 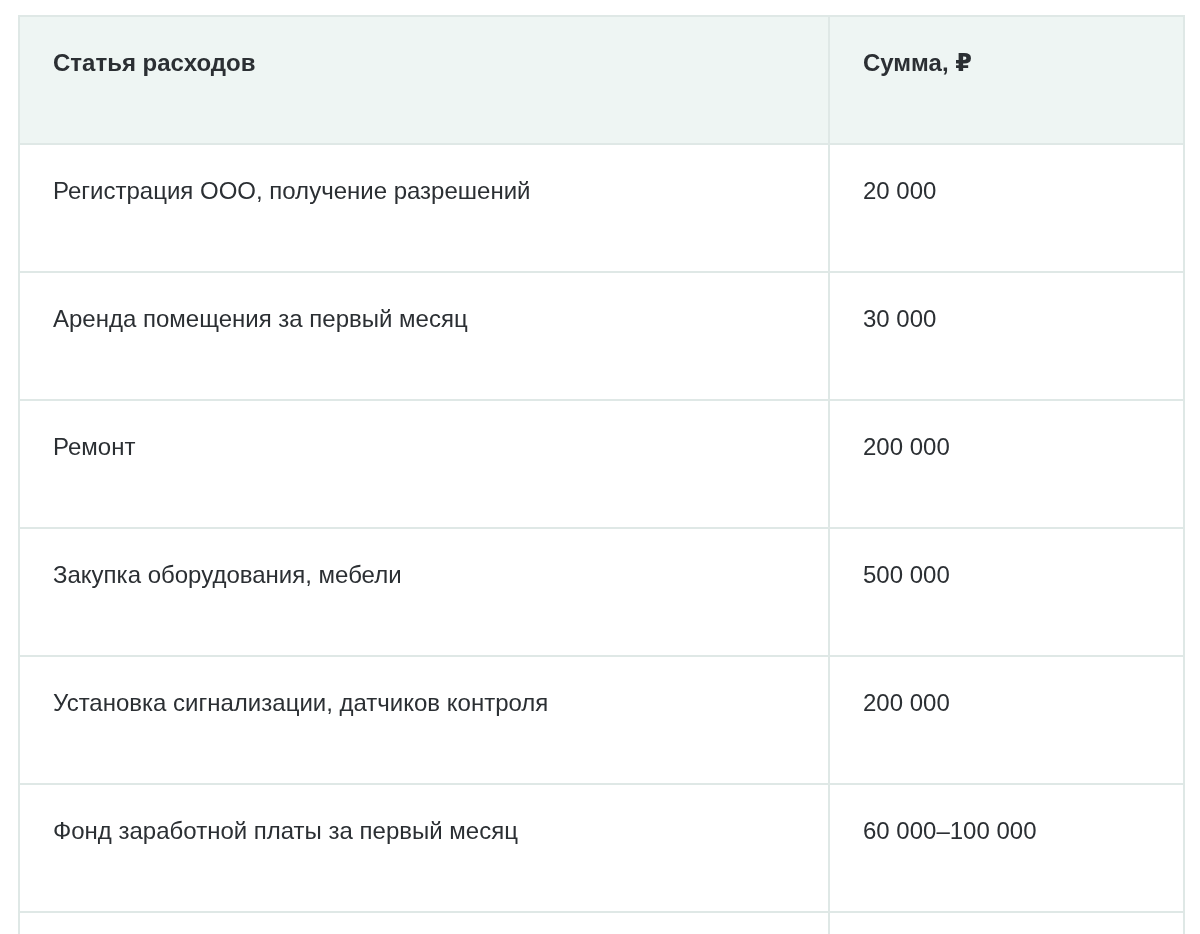 What do you see at coordinates (1006, 336) in the screenshot?
I see `table-cell: 30 000` at bounding box center [1006, 336].